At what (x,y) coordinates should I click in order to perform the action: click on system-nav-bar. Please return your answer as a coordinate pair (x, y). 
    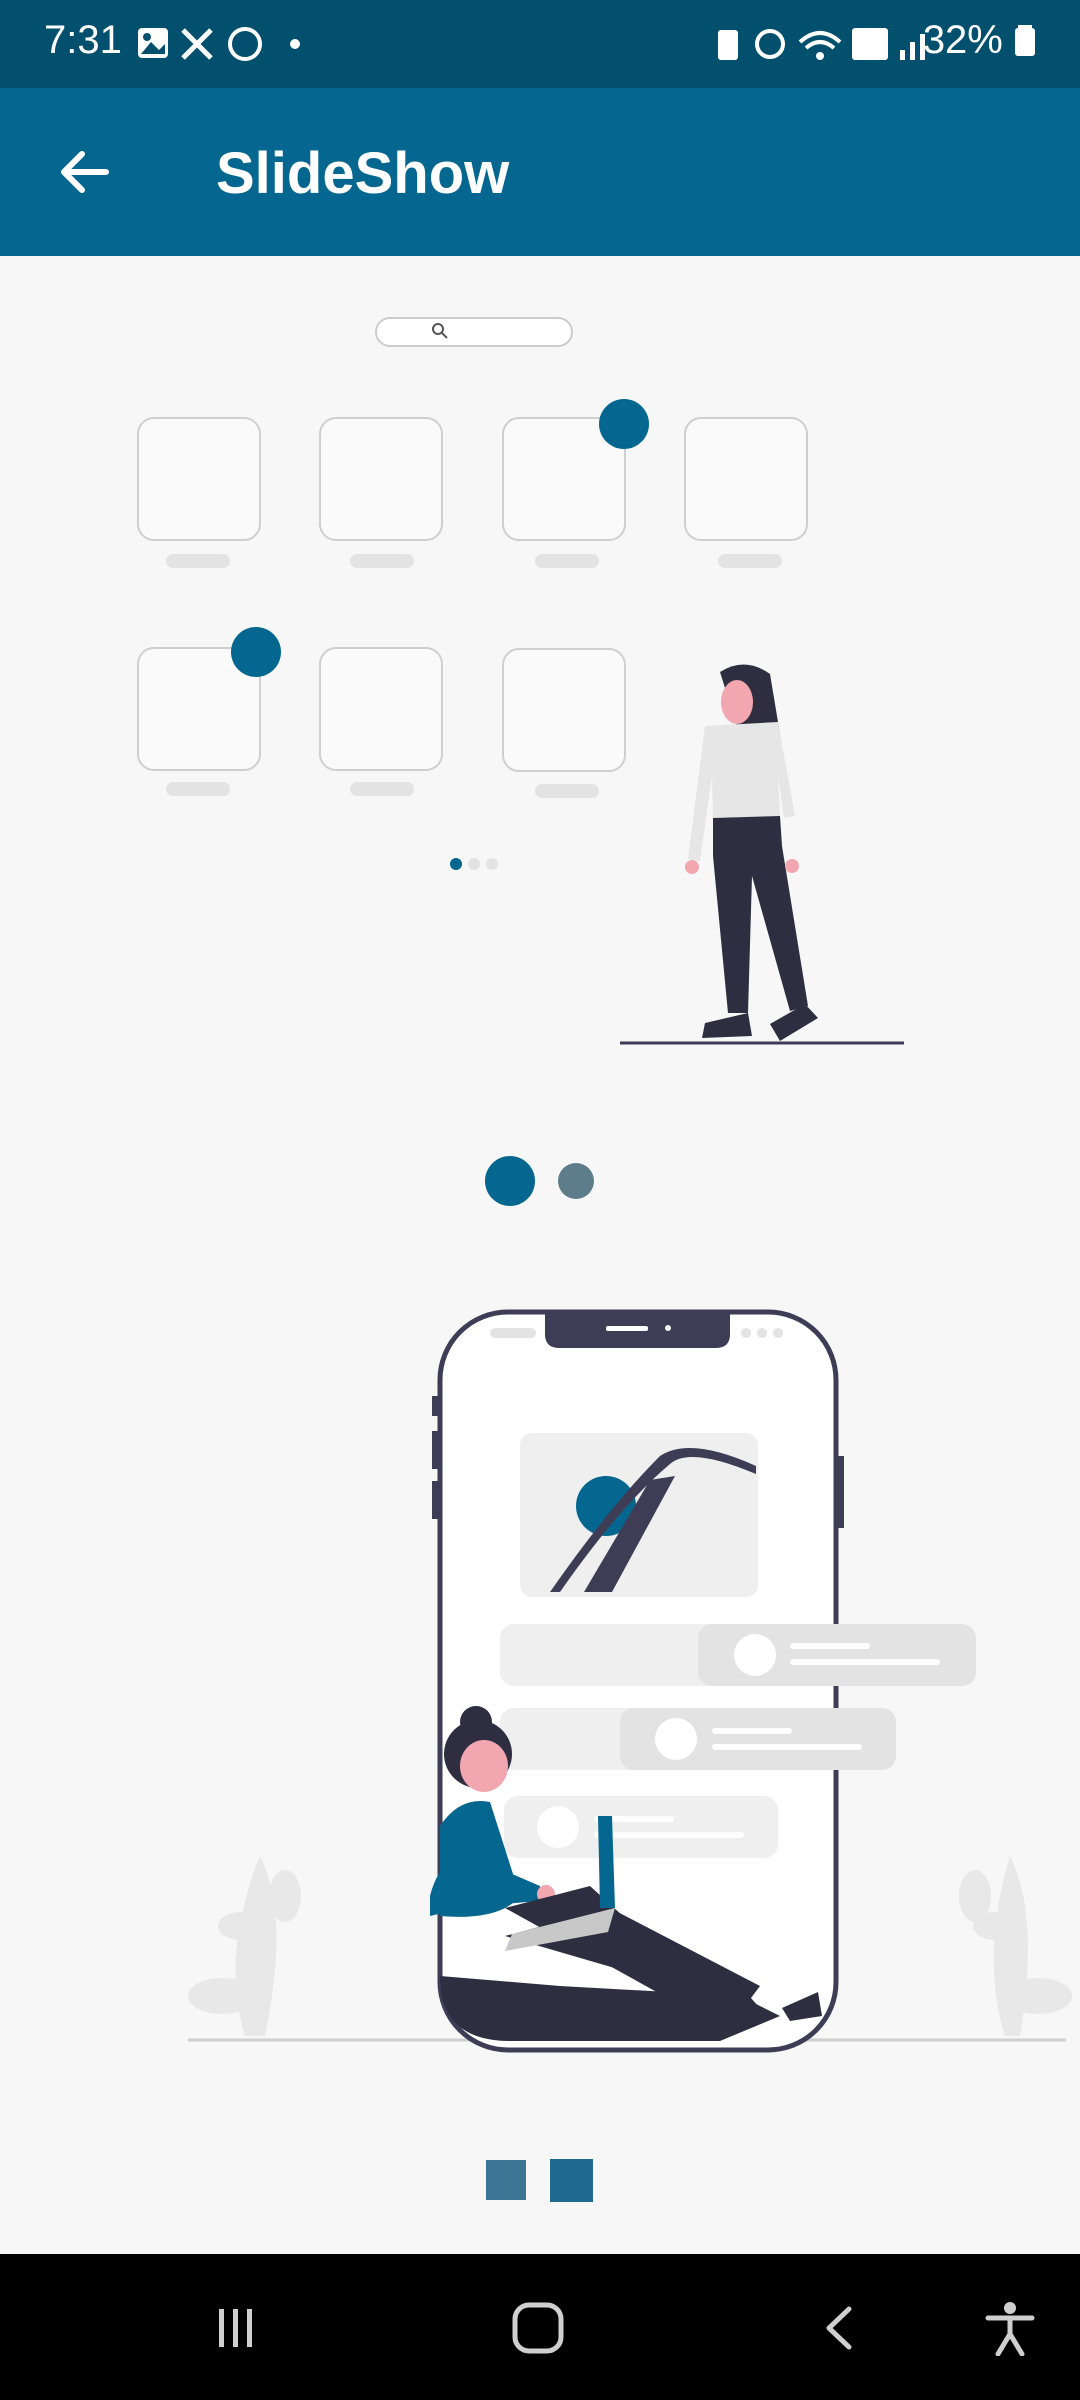
    Looking at the image, I should click on (540, 2327).